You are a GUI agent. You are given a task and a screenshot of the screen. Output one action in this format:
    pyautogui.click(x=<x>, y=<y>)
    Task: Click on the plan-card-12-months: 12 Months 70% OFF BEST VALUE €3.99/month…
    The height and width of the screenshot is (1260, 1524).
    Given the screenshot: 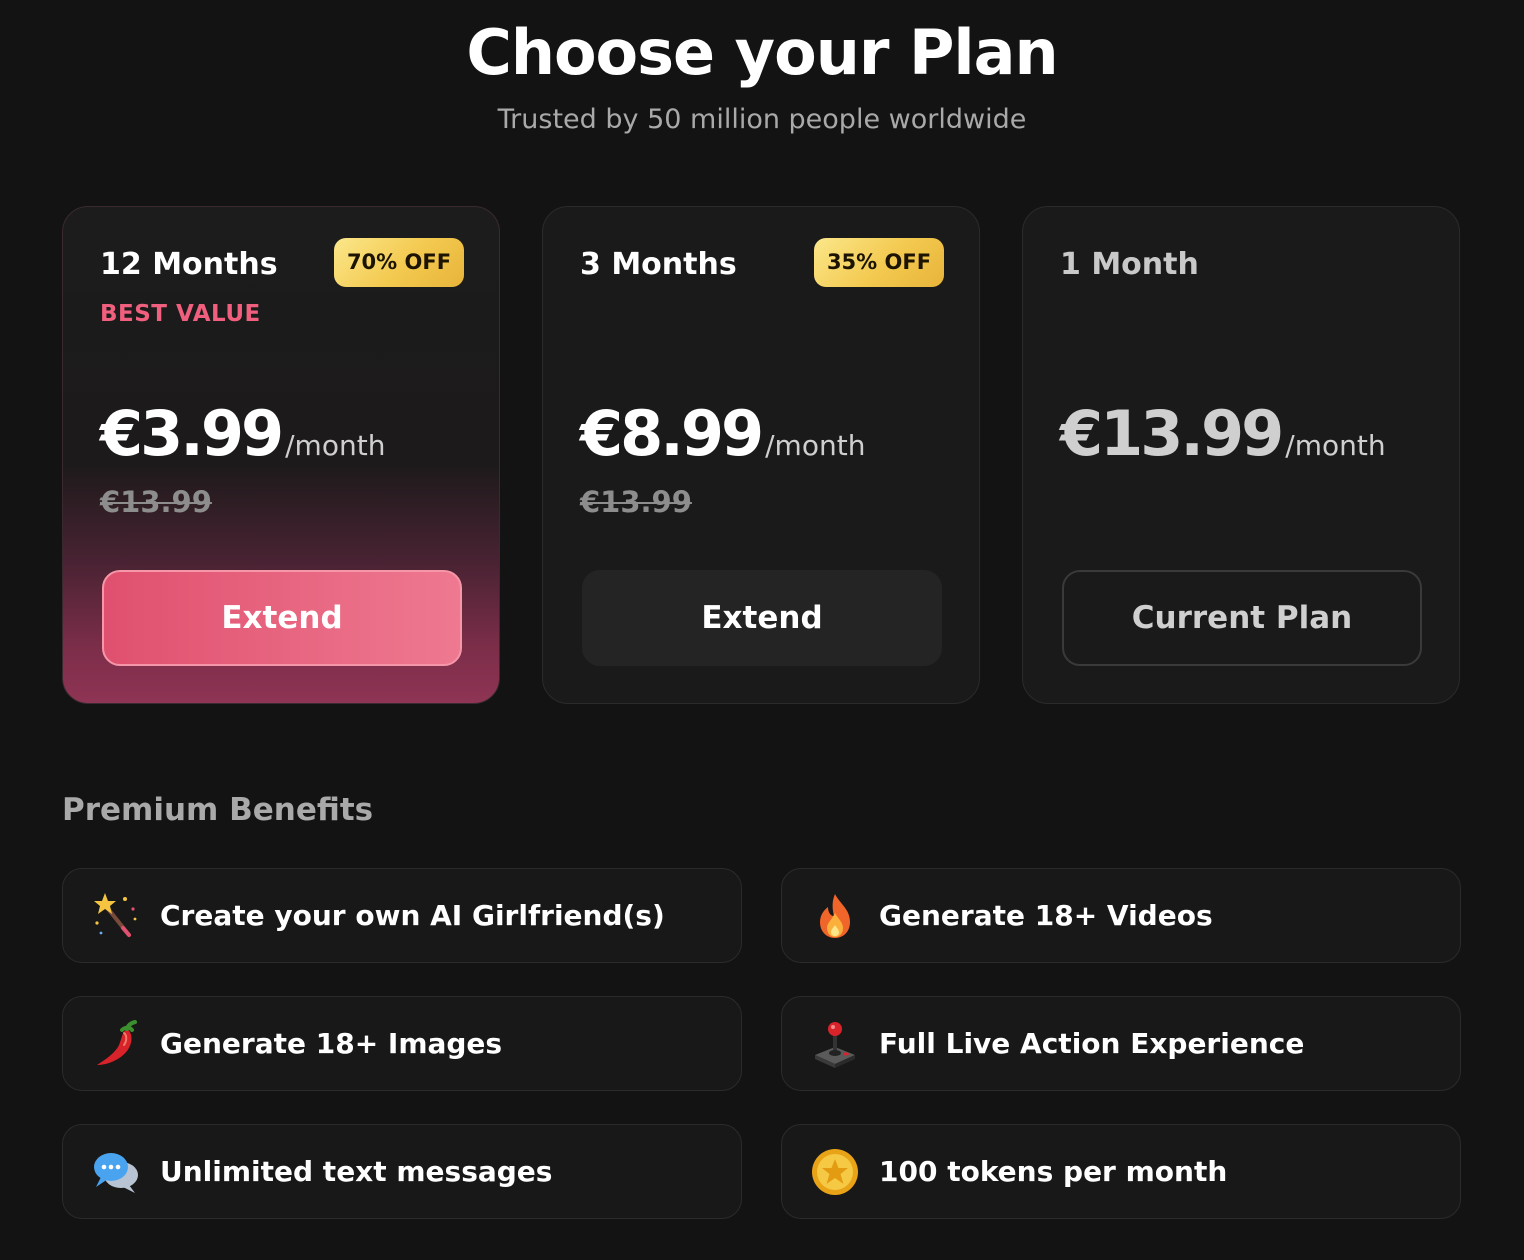 What is the action you would take?
    pyautogui.click(x=281, y=455)
    